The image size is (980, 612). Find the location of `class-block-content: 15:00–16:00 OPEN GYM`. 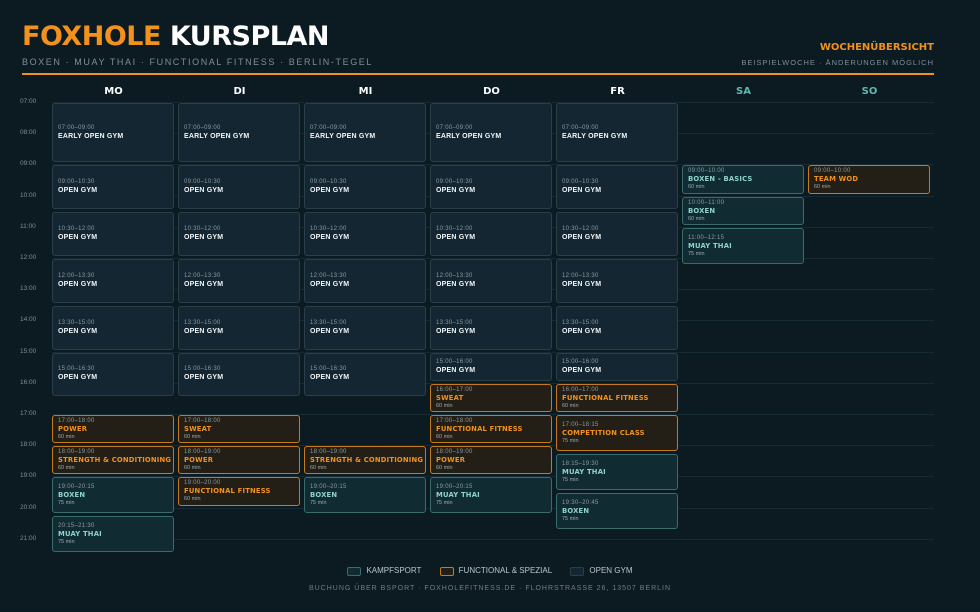

class-block-content: 15:00–16:00 OPEN GYM is located at coordinates (617, 364).